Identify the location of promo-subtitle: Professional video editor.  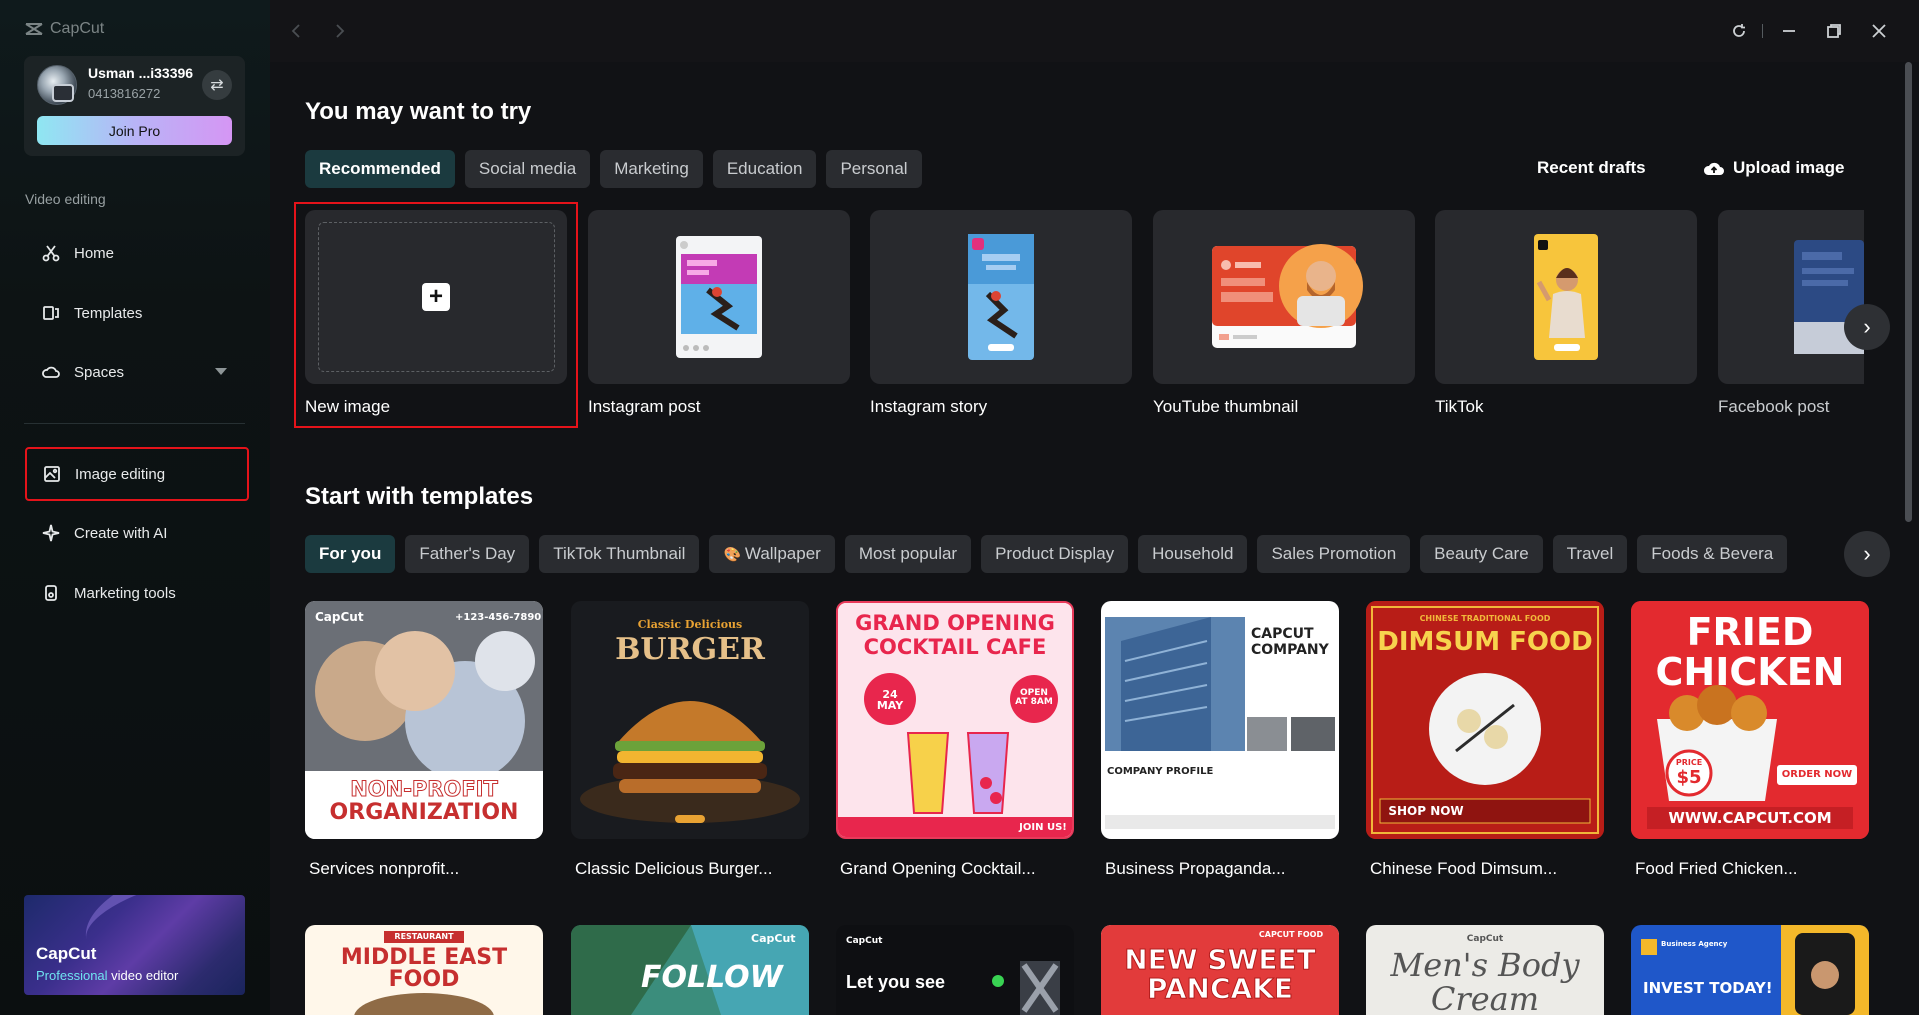
(107, 975).